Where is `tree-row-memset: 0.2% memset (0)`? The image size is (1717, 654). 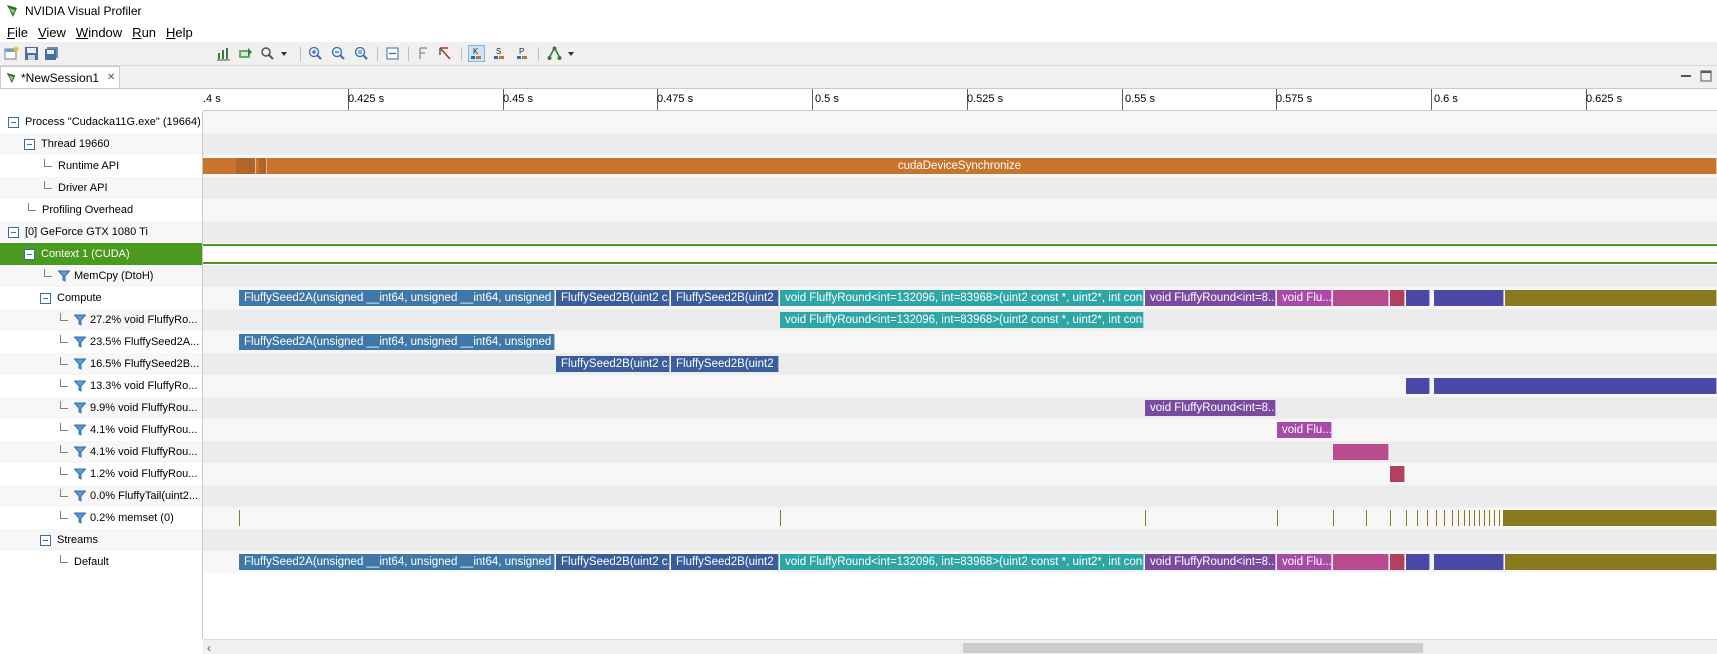
tree-row-memset: 0.2% memset (0) is located at coordinates (101, 518).